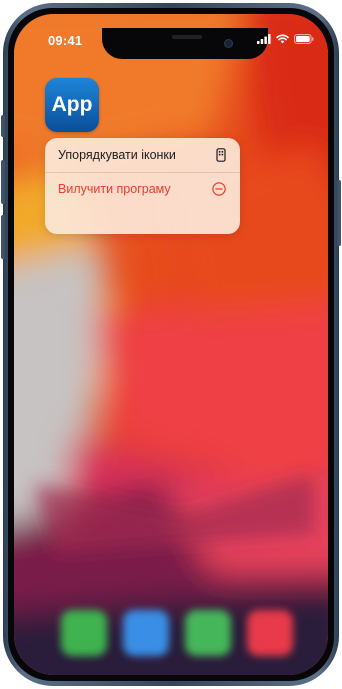 This screenshot has width=342, height=689. What do you see at coordinates (339, 213) in the screenshot?
I see `side-button` at bounding box center [339, 213].